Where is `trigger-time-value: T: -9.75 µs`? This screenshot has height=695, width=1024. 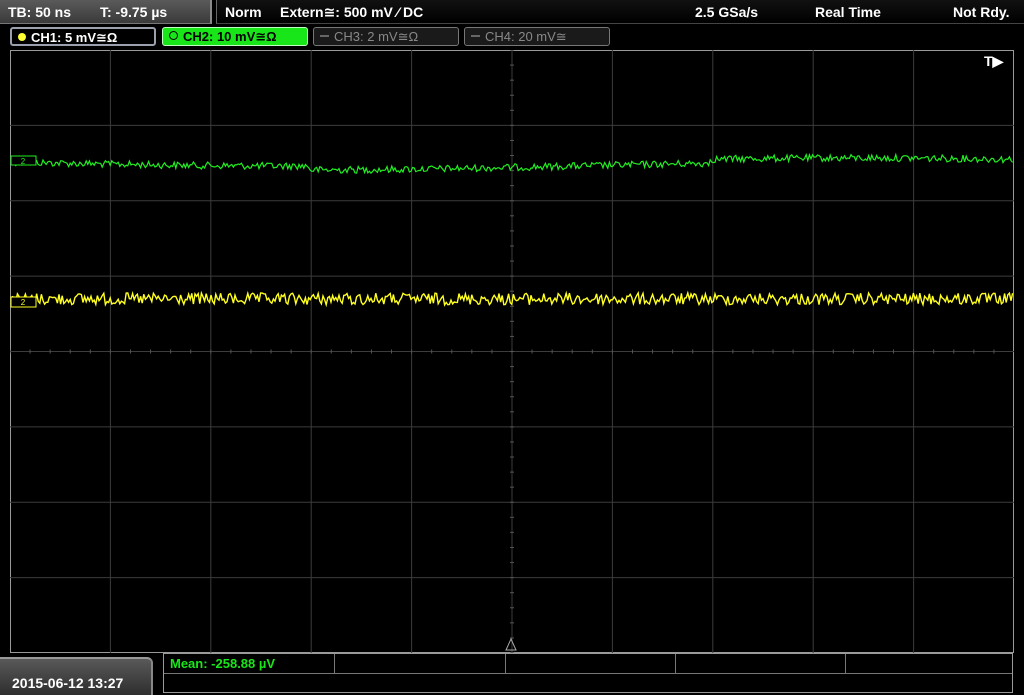
trigger-time-value: T: -9.75 µs is located at coordinates (133, 12).